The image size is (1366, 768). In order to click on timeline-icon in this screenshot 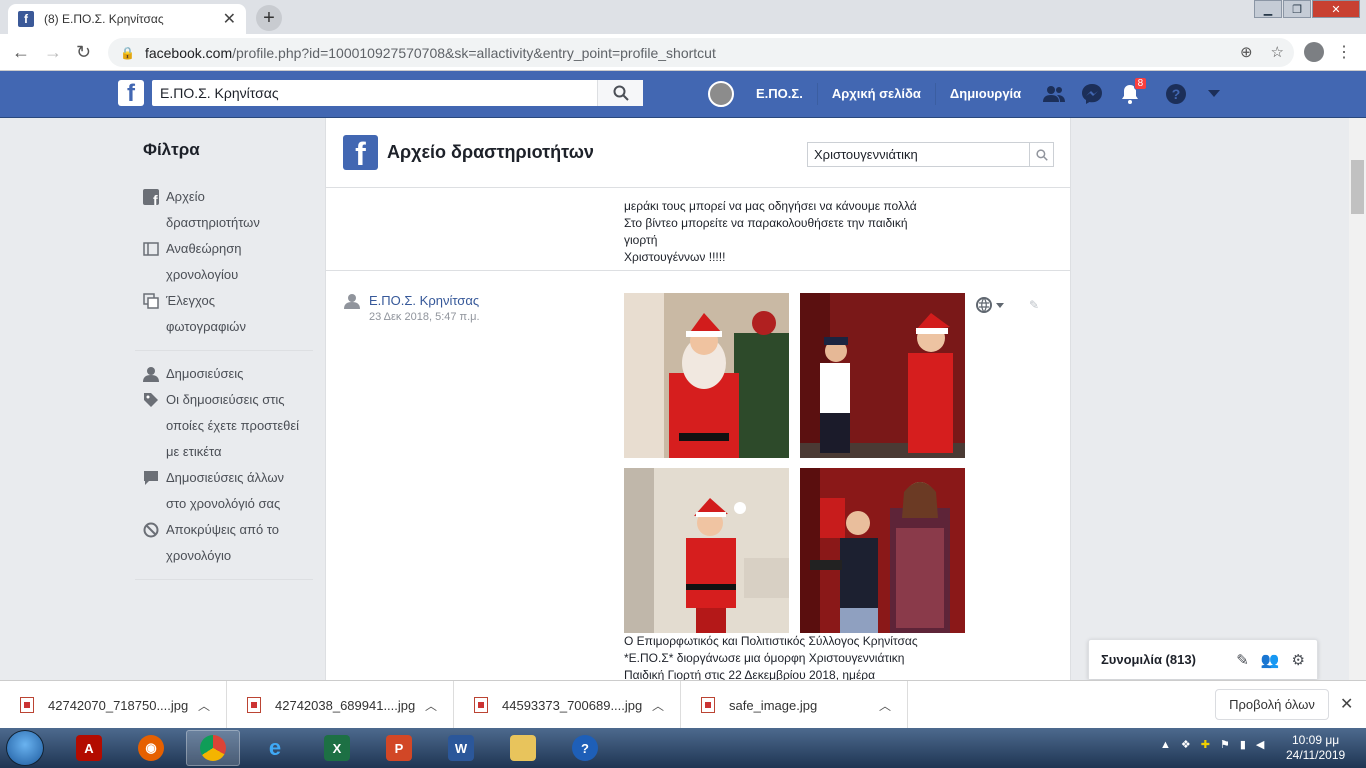, I will do `click(151, 249)`.